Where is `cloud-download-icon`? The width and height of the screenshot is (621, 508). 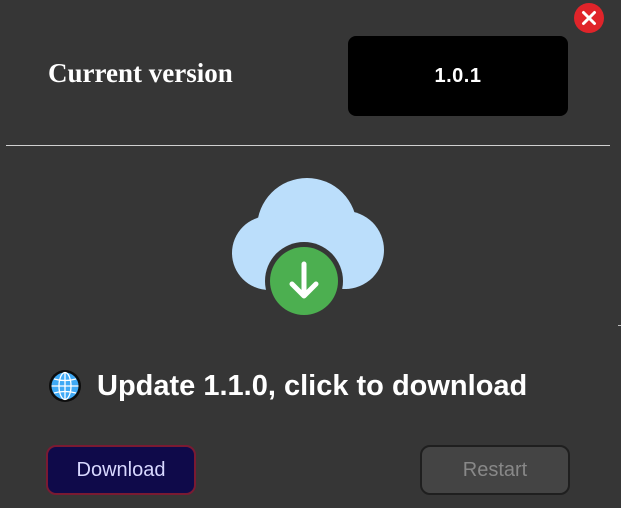
cloud-download-icon is located at coordinates (308, 249).